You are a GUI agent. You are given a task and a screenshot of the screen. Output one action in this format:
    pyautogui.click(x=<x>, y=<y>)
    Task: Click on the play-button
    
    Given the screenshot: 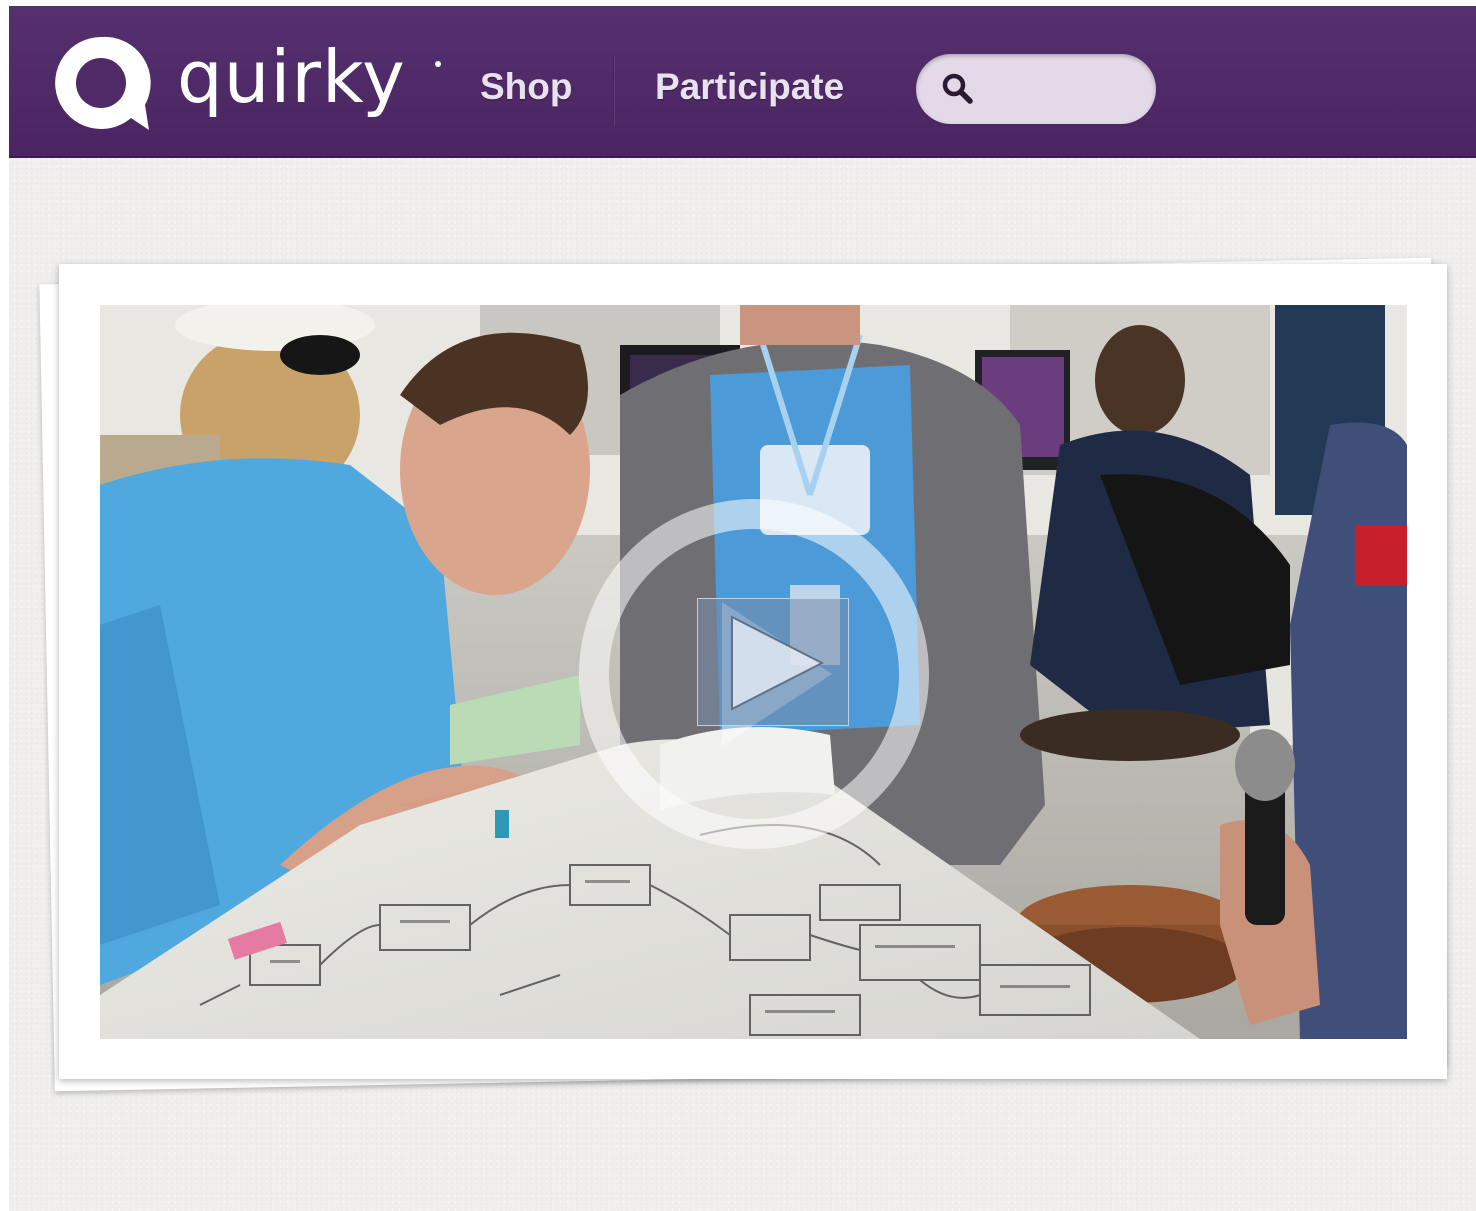 What is the action you would take?
    pyautogui.click(x=773, y=662)
    